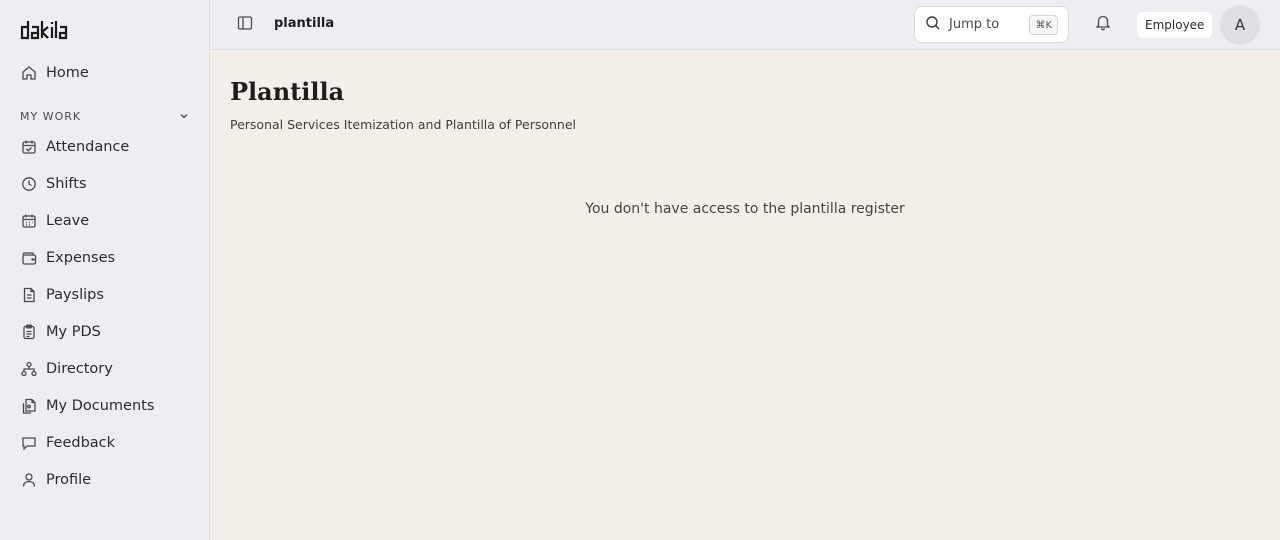  I want to click on sidebar-item-label: Directory, so click(79, 369).